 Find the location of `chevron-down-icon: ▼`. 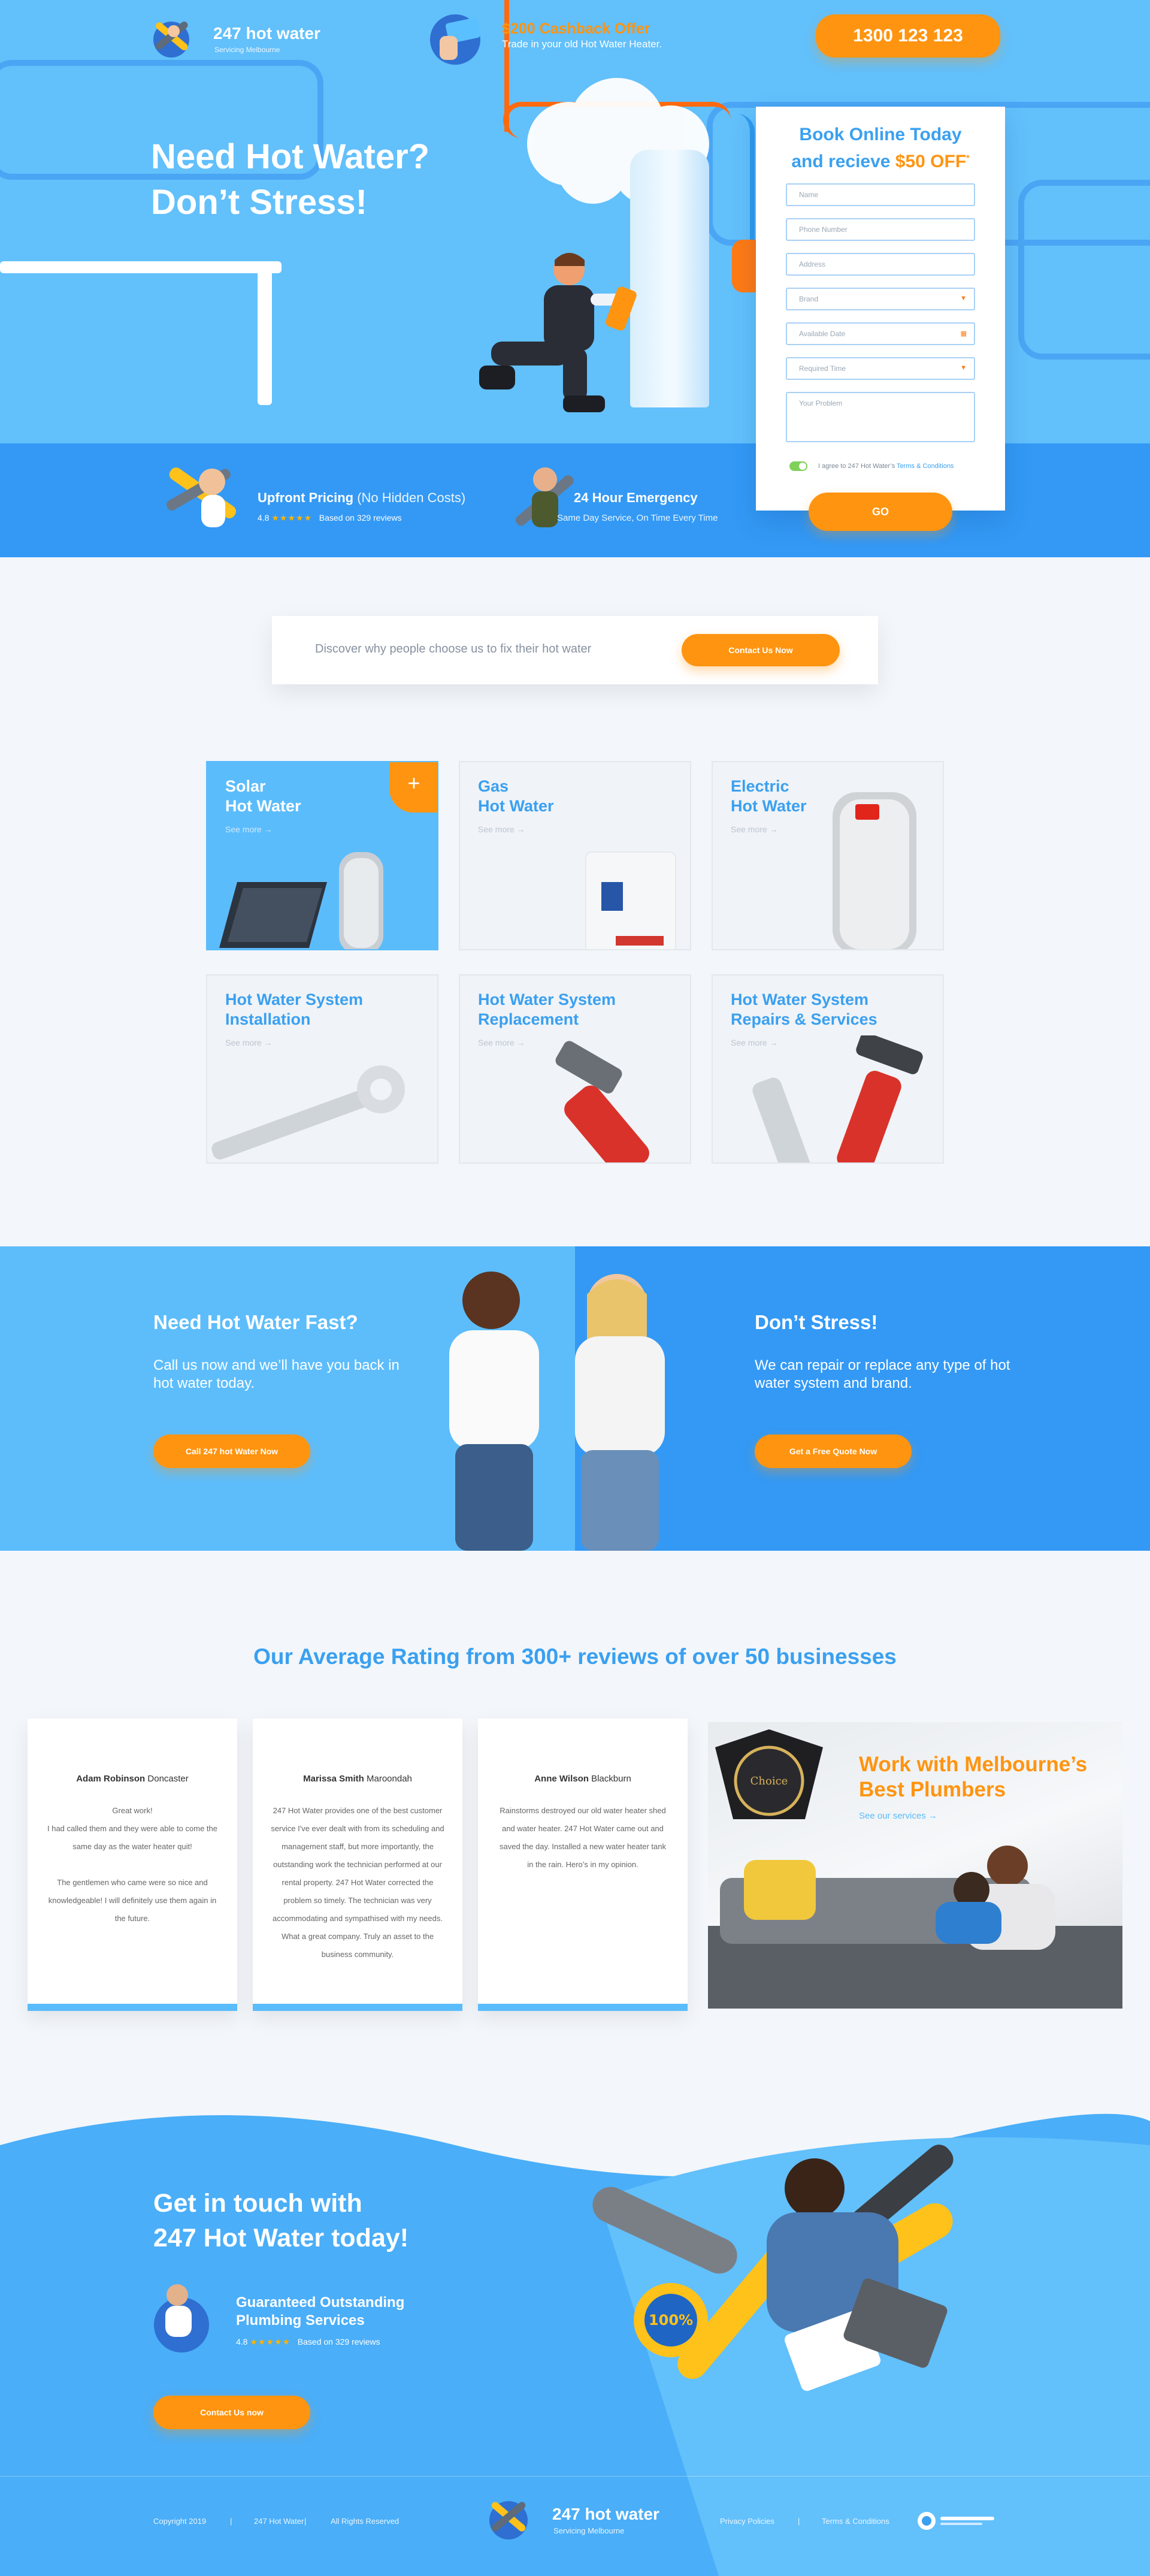

chevron-down-icon: ▼ is located at coordinates (963, 299).